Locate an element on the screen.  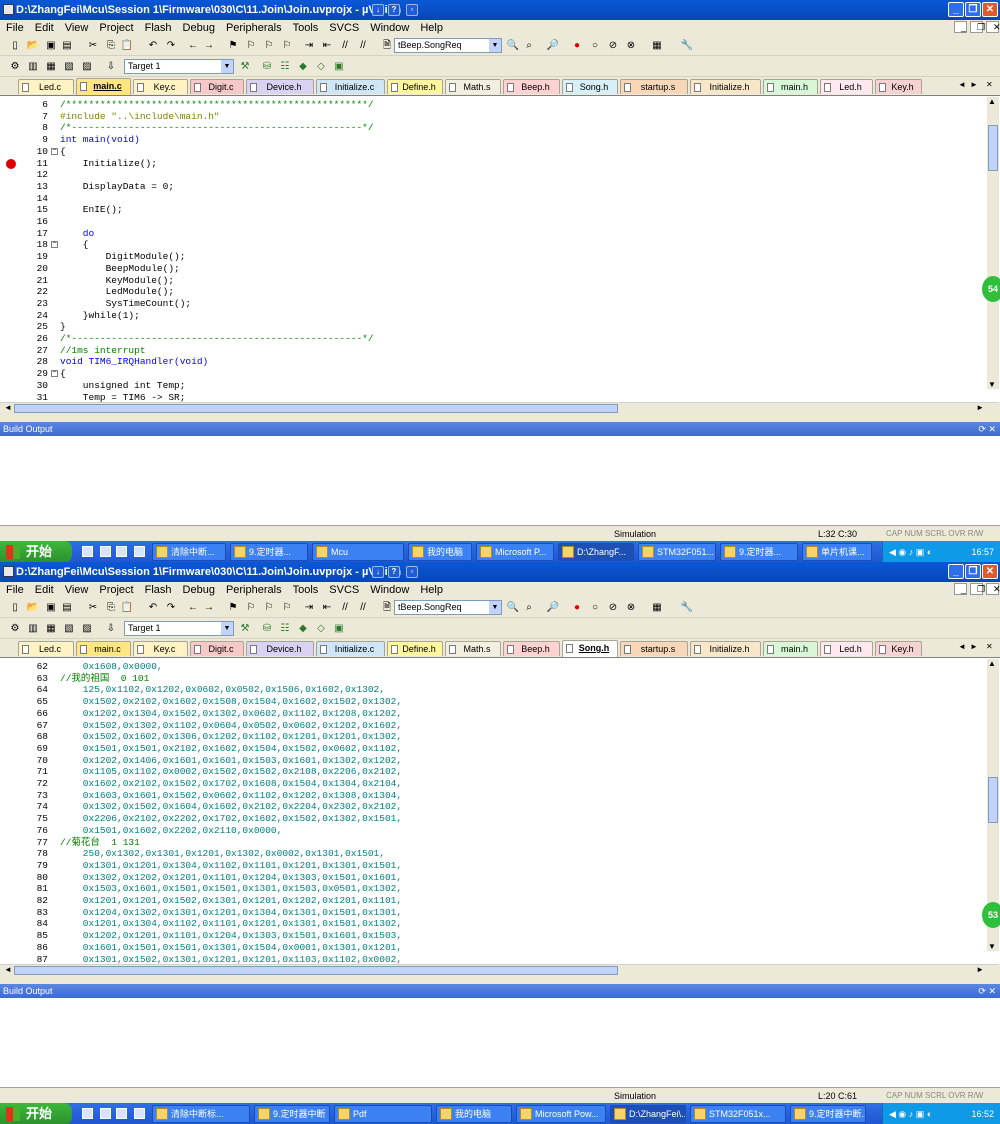
scroll-right-icon: ► is located at coordinates (980, 969).